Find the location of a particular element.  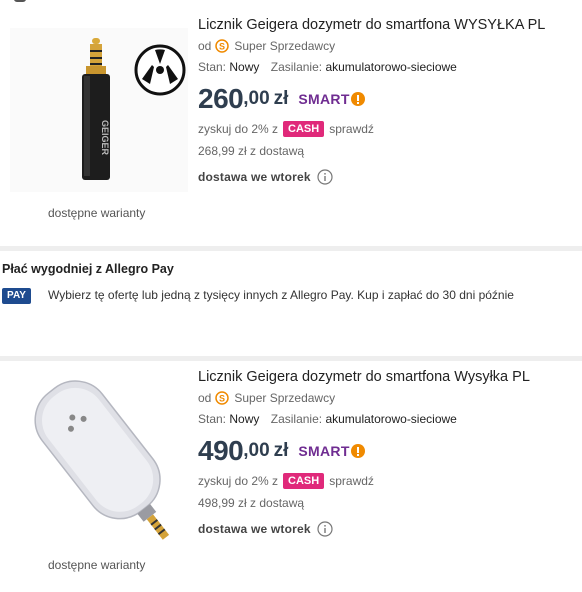

image-brand-text: GEIGER is located at coordinates (105, 138).